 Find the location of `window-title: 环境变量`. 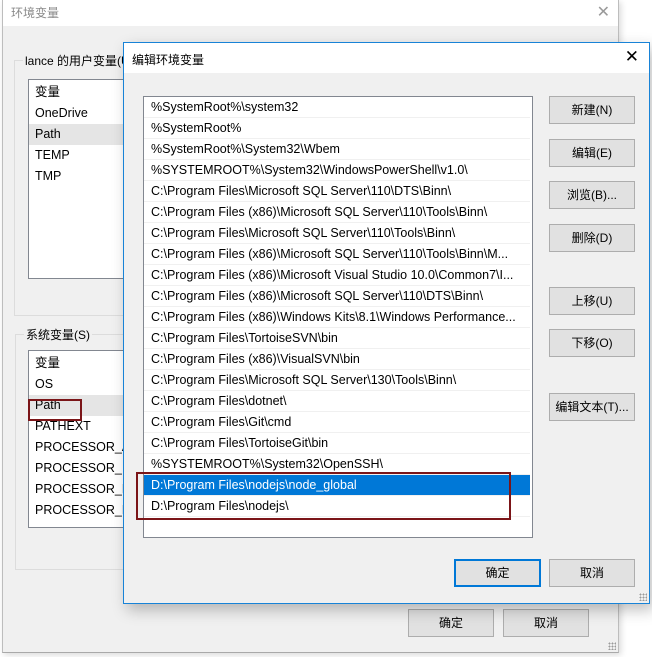

window-title: 环境变量 is located at coordinates (35, 13).